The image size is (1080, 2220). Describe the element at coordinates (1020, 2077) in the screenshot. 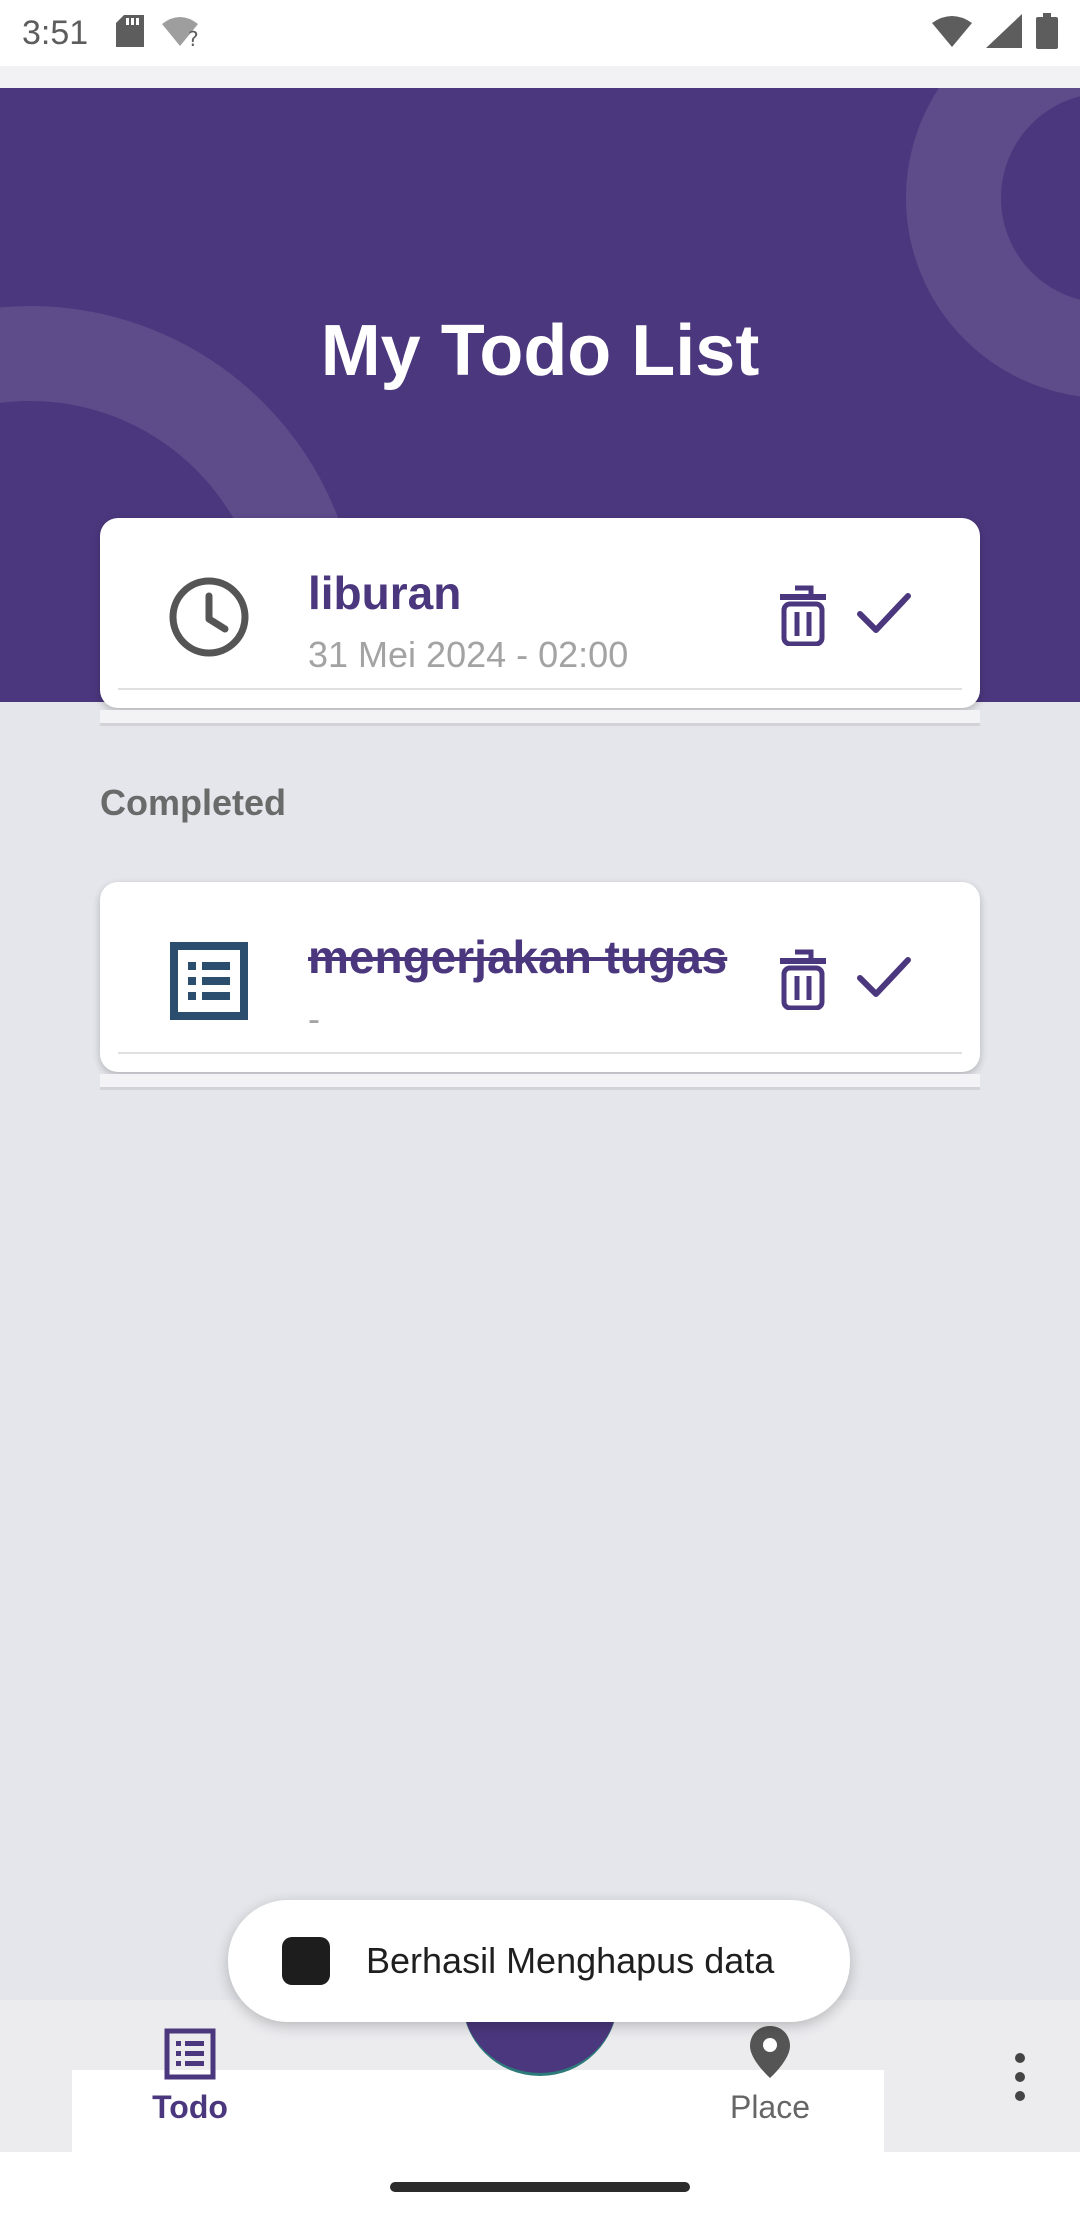

I see `more-options-icon` at that location.